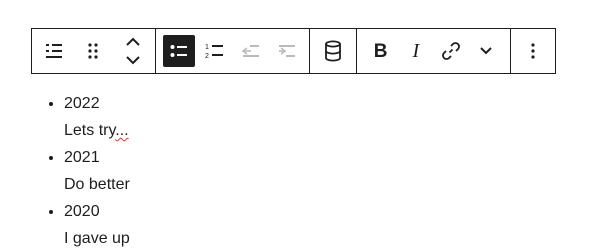 Image resolution: width=589 pixels, height=252 pixels. I want to click on indent-button, so click(287, 51).